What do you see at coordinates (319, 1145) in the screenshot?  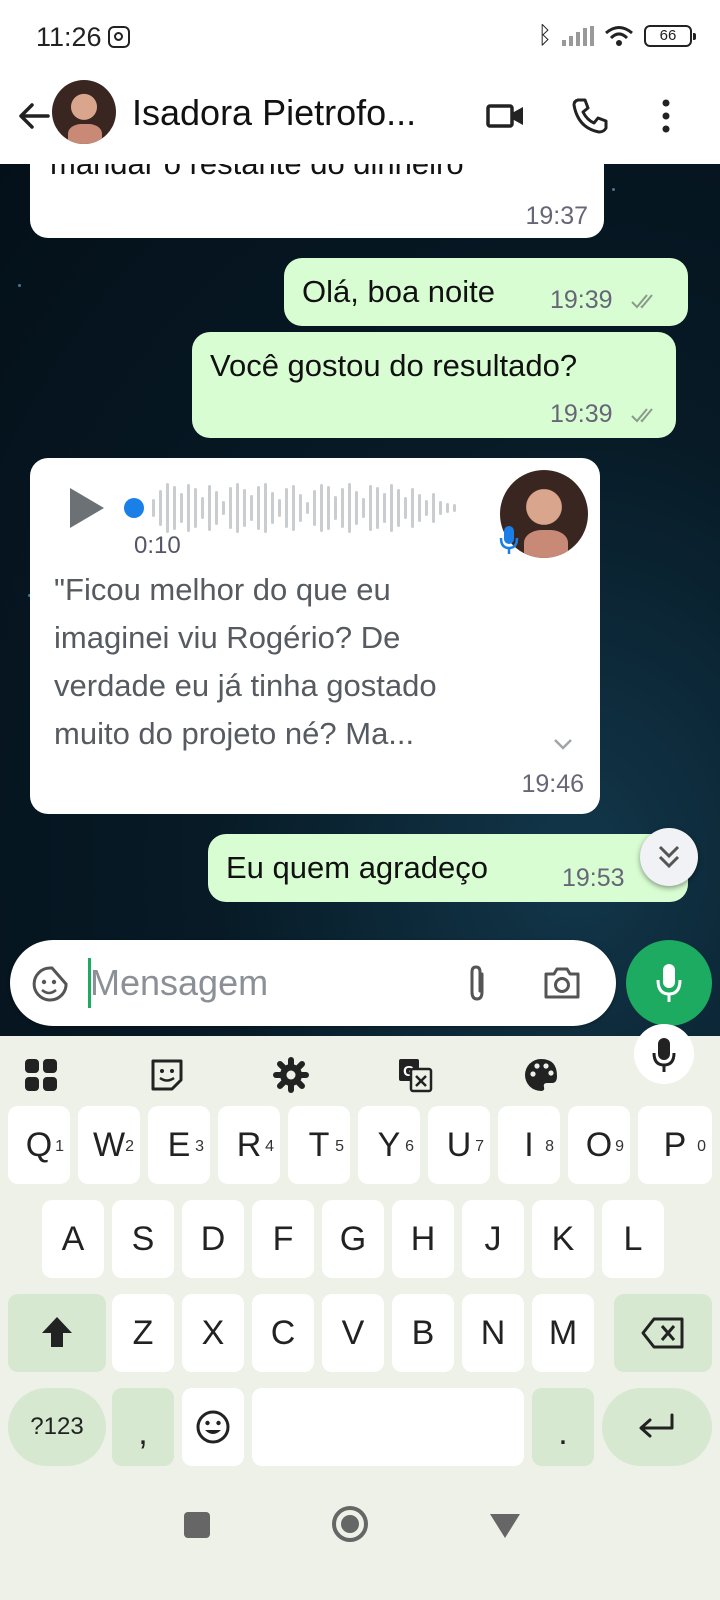 I see `key-t: T5` at bounding box center [319, 1145].